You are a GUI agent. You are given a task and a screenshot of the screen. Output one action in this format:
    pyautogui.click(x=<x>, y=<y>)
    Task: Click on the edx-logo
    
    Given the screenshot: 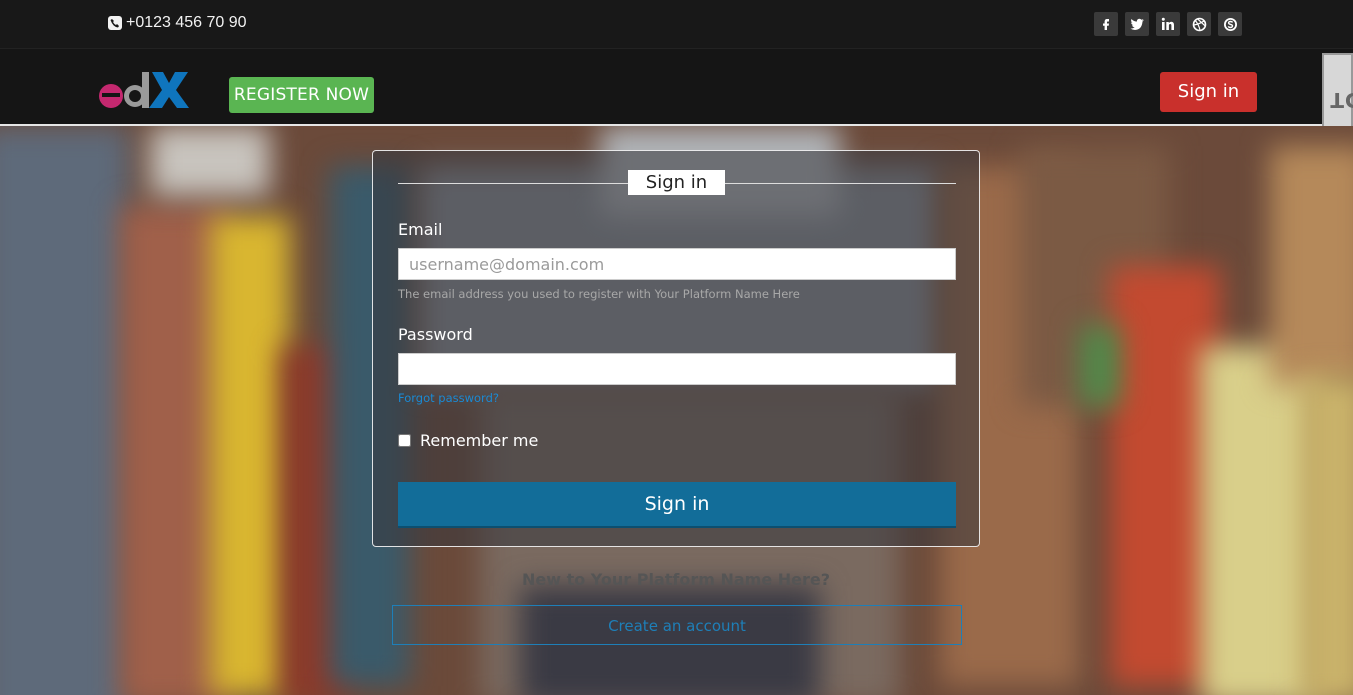 What is the action you would take?
    pyautogui.click(x=144, y=92)
    